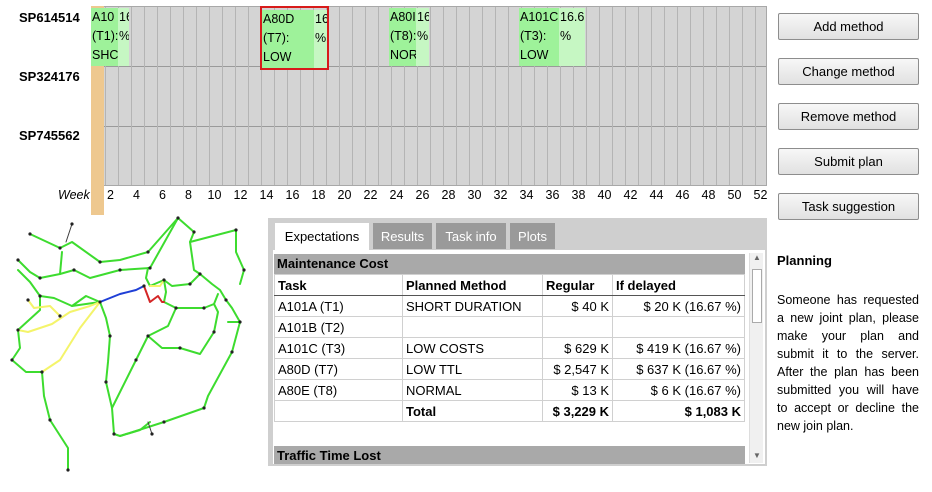 This screenshot has width=932, height=492. What do you see at coordinates (678, 390) in the screenshot?
I see `cell-delayed: $ 6 K (16.67 %)` at bounding box center [678, 390].